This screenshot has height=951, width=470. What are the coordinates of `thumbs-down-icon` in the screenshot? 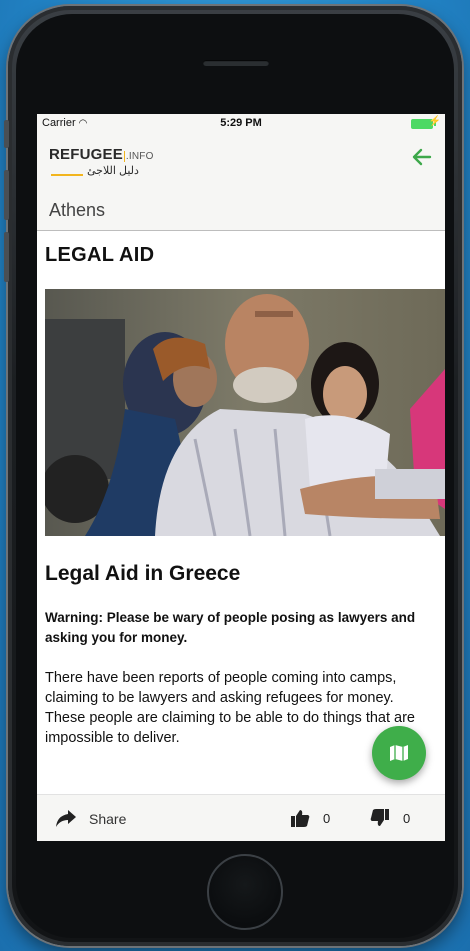 It's located at (380, 818).